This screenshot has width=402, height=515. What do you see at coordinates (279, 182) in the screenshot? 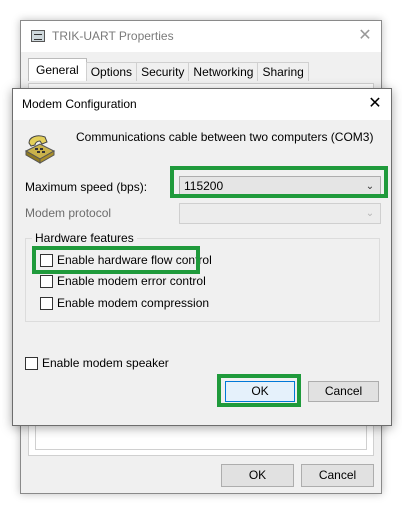
I see `max-speed-highlight` at bounding box center [279, 182].